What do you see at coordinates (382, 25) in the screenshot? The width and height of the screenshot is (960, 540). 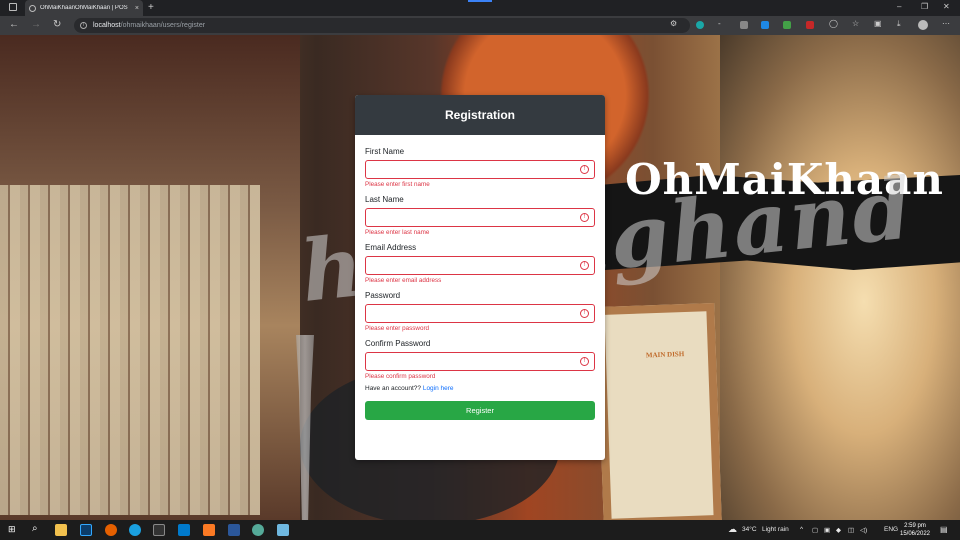 I see `address-bar: i localhost/ohmaikhaan/users/register` at bounding box center [382, 25].